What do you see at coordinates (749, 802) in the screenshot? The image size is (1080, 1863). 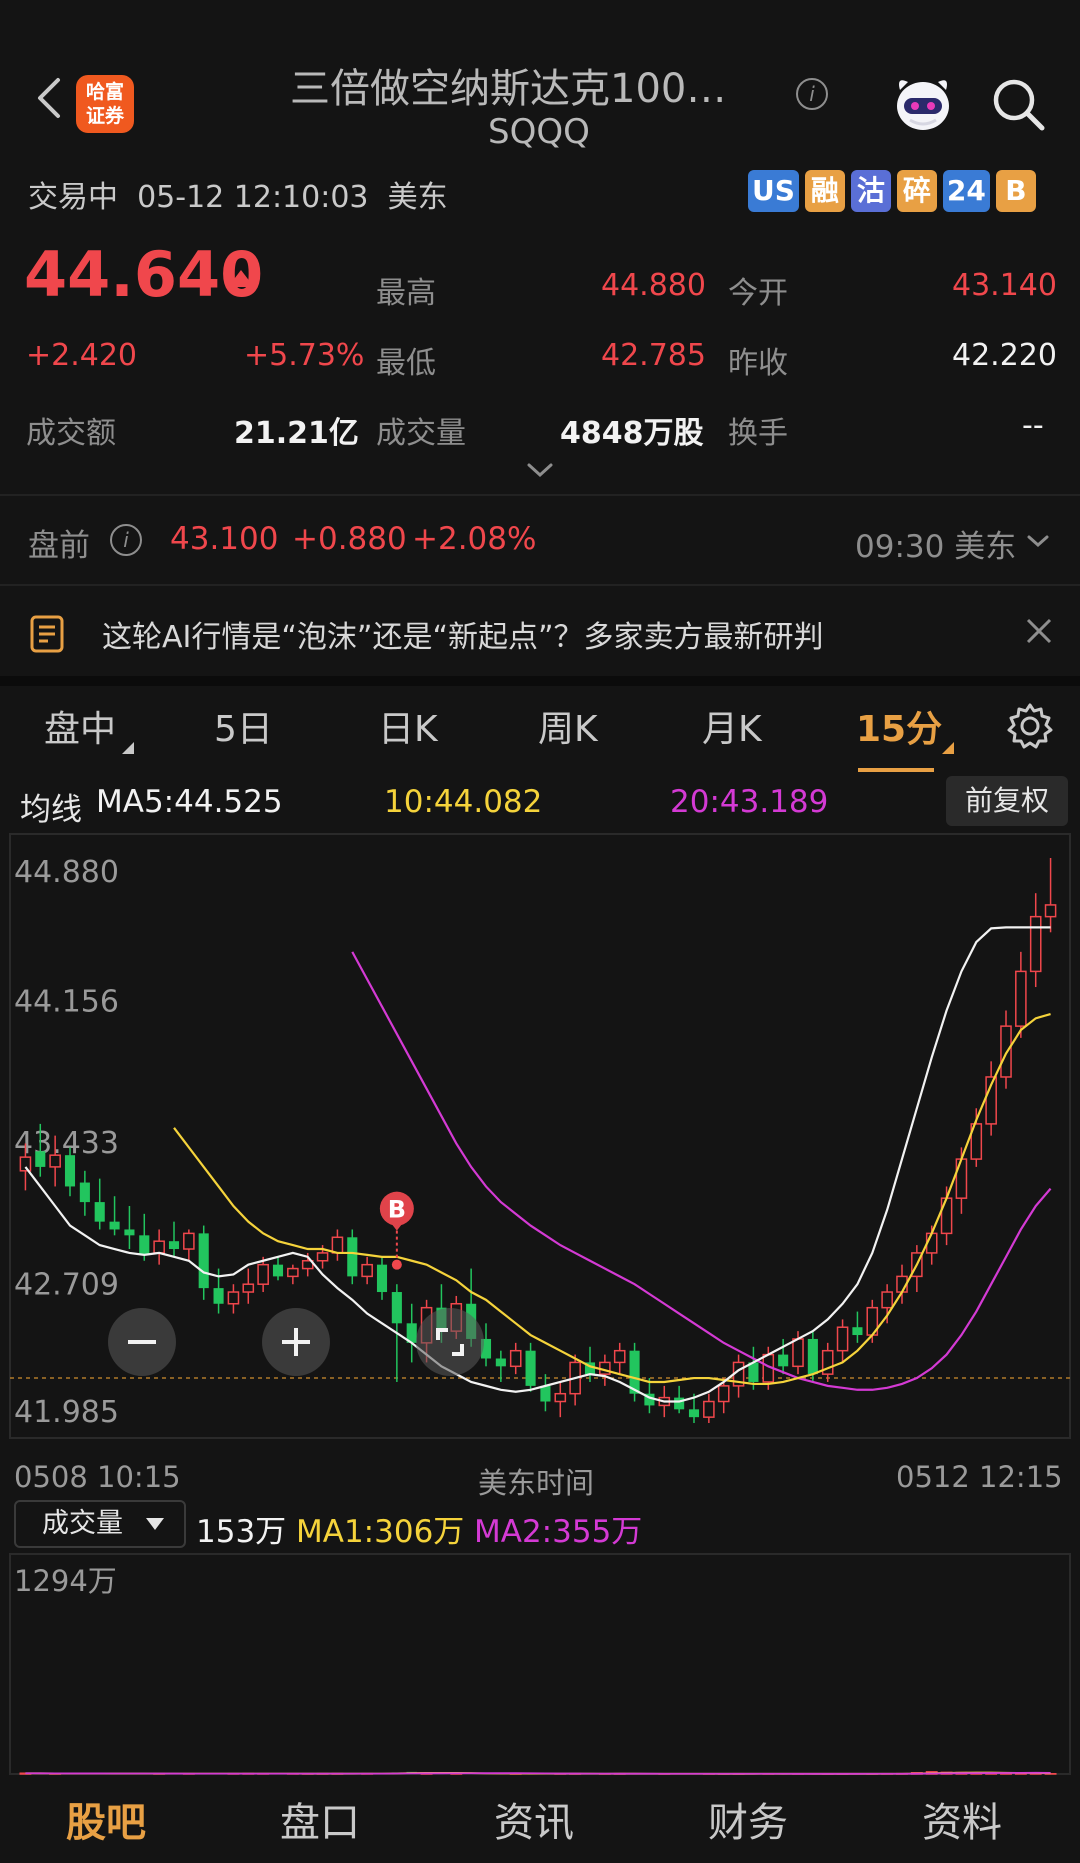 I see `ma20-value: 20:43.189` at bounding box center [749, 802].